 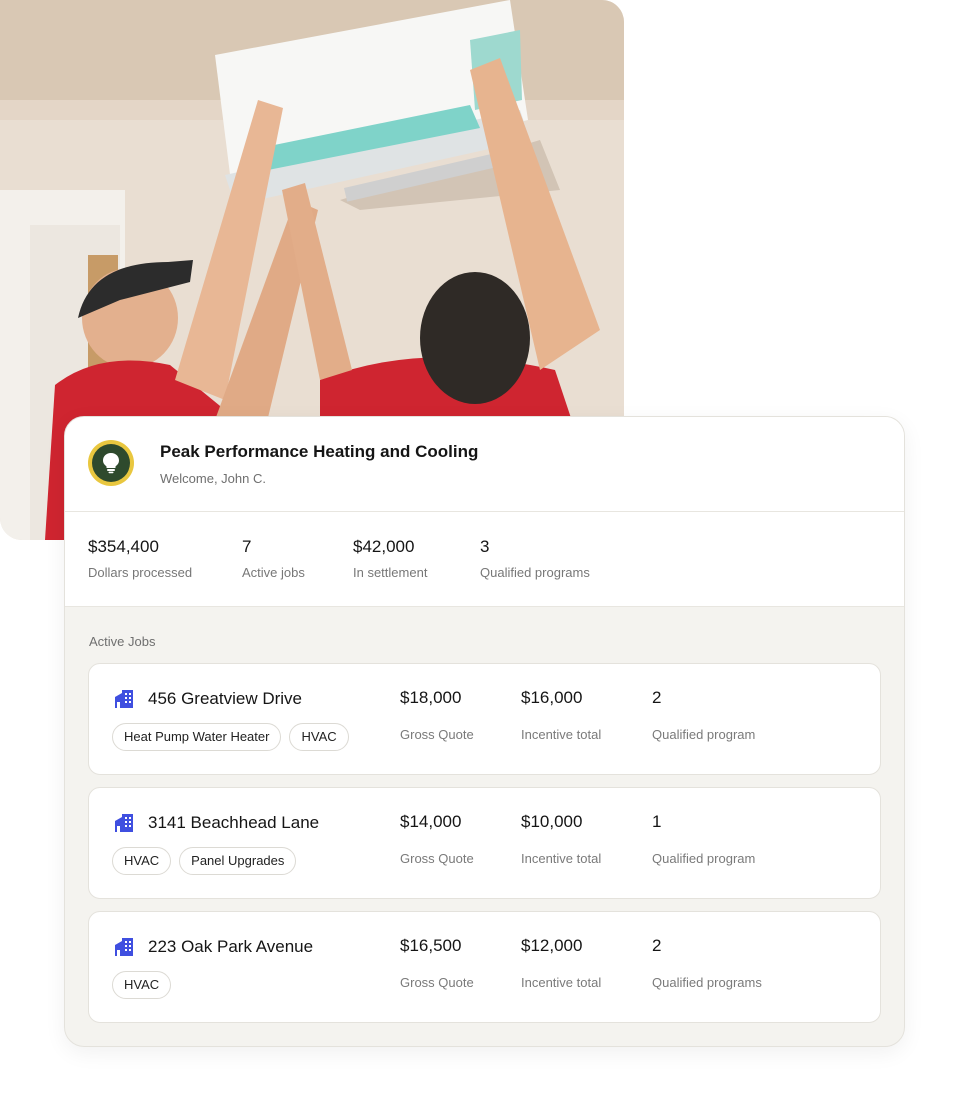 I want to click on metric-value: 1, so click(x=657, y=821).